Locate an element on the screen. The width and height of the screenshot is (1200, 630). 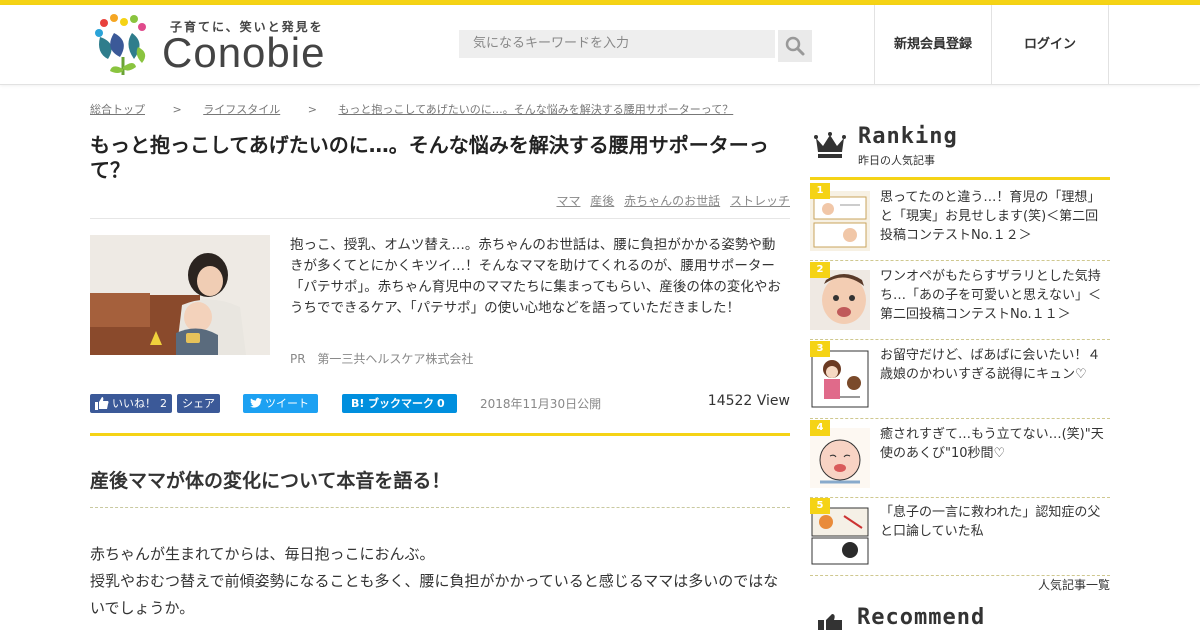
recommend-title: Recommend is located at coordinates (921, 617).